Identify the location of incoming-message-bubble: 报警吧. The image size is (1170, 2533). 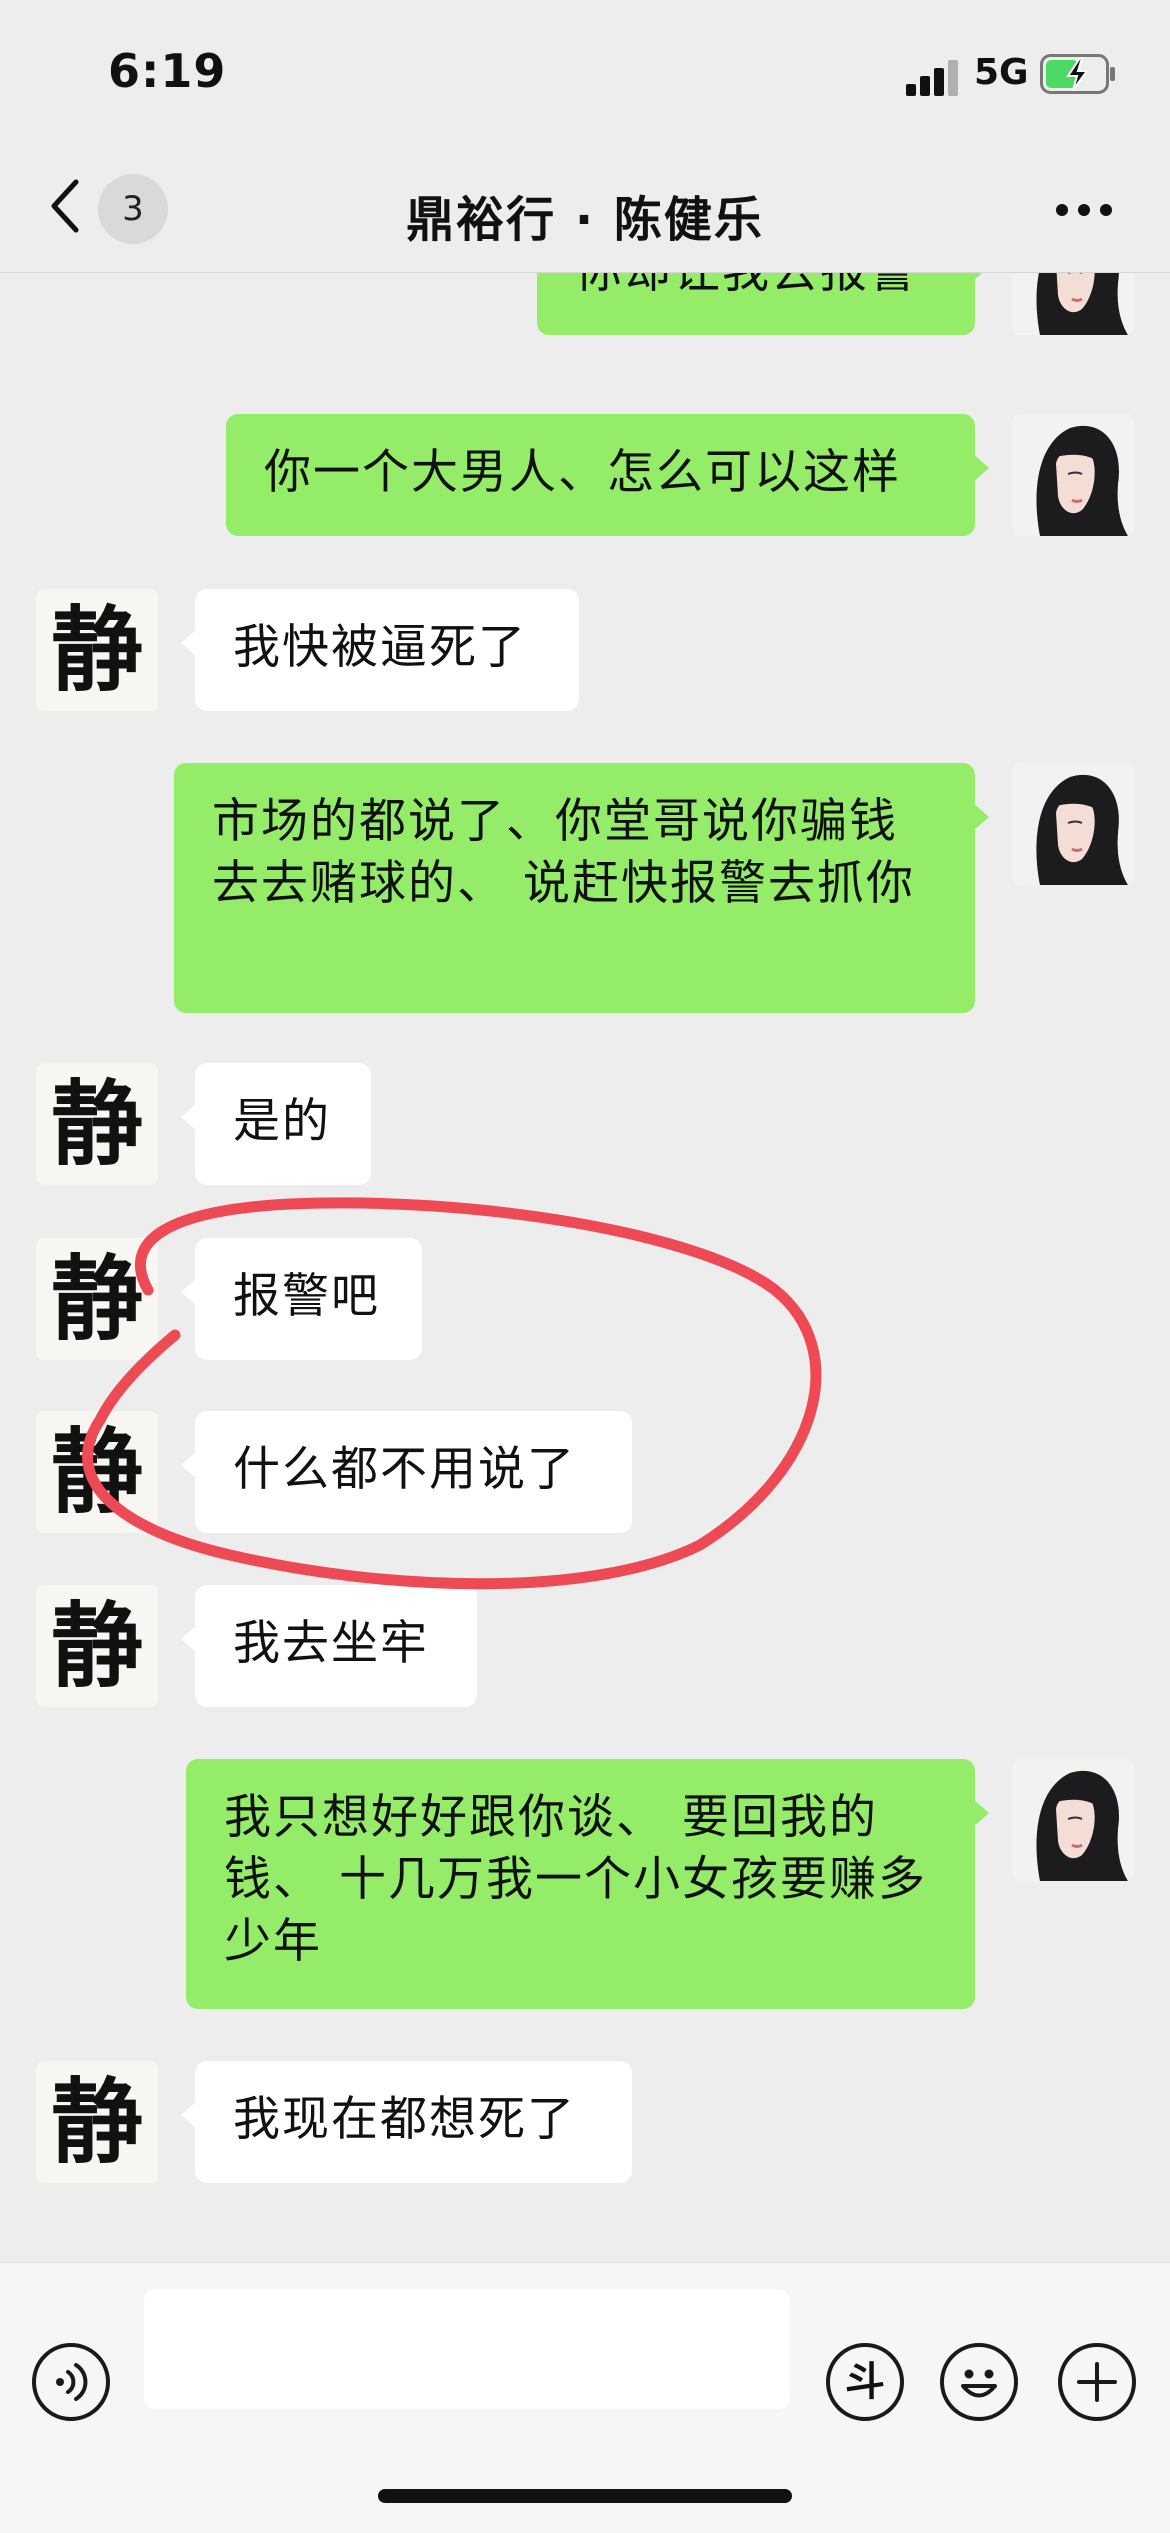
(301, 1299).